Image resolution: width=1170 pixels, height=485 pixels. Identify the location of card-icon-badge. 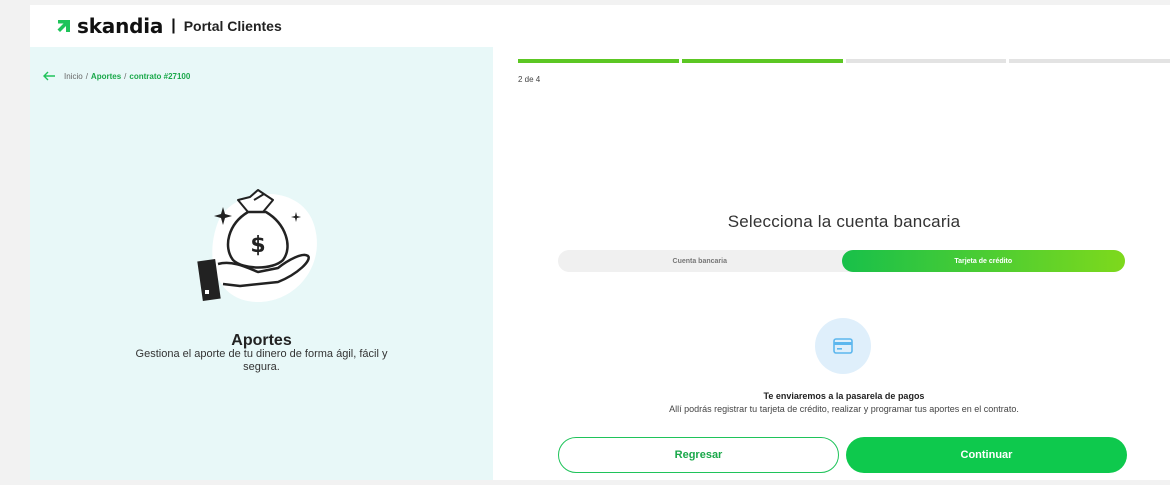
(843, 346).